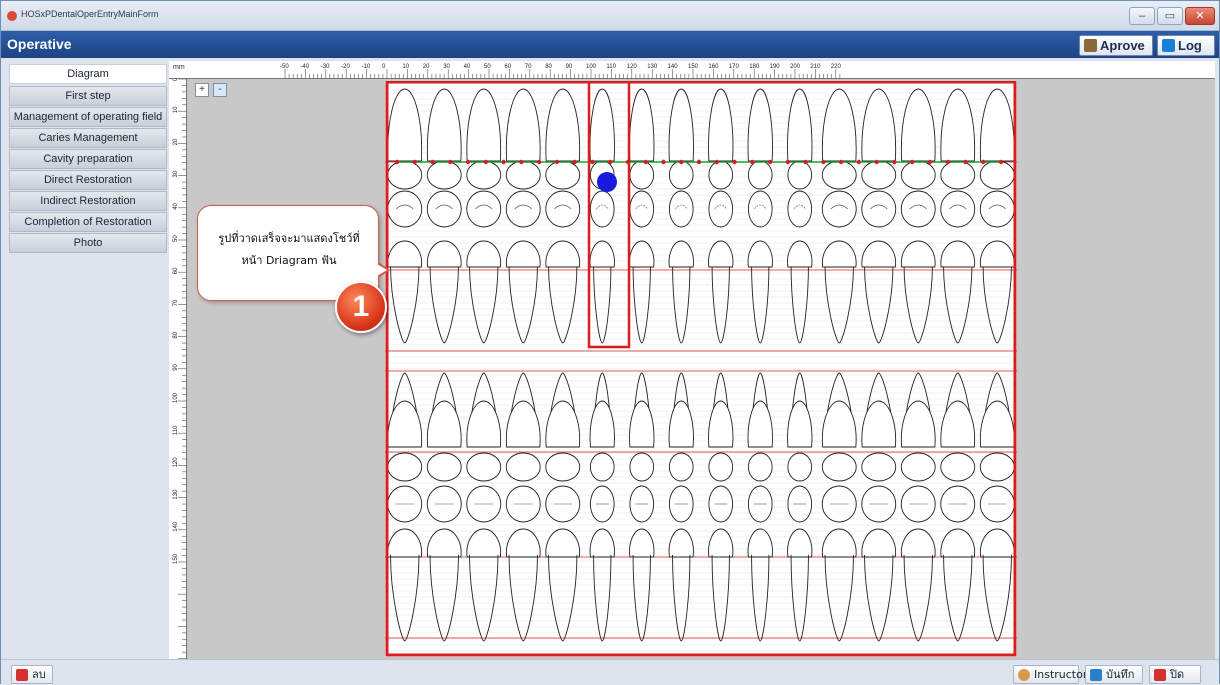  Describe the element at coordinates (1170, 16) in the screenshot. I see `maximize-button: ▭` at that location.